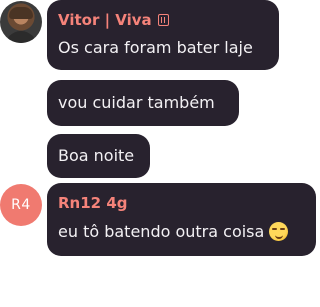 This screenshot has height=307, width=320. I want to click on message-bubble: vou cuidar também, so click(143, 103).